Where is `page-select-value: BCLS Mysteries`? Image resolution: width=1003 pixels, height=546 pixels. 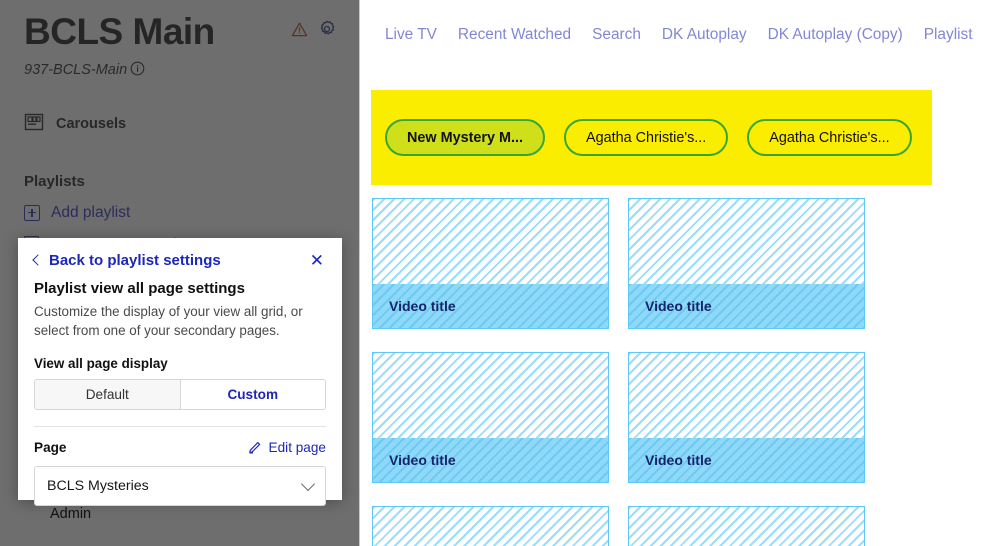 page-select-value: BCLS Mysteries is located at coordinates (98, 485).